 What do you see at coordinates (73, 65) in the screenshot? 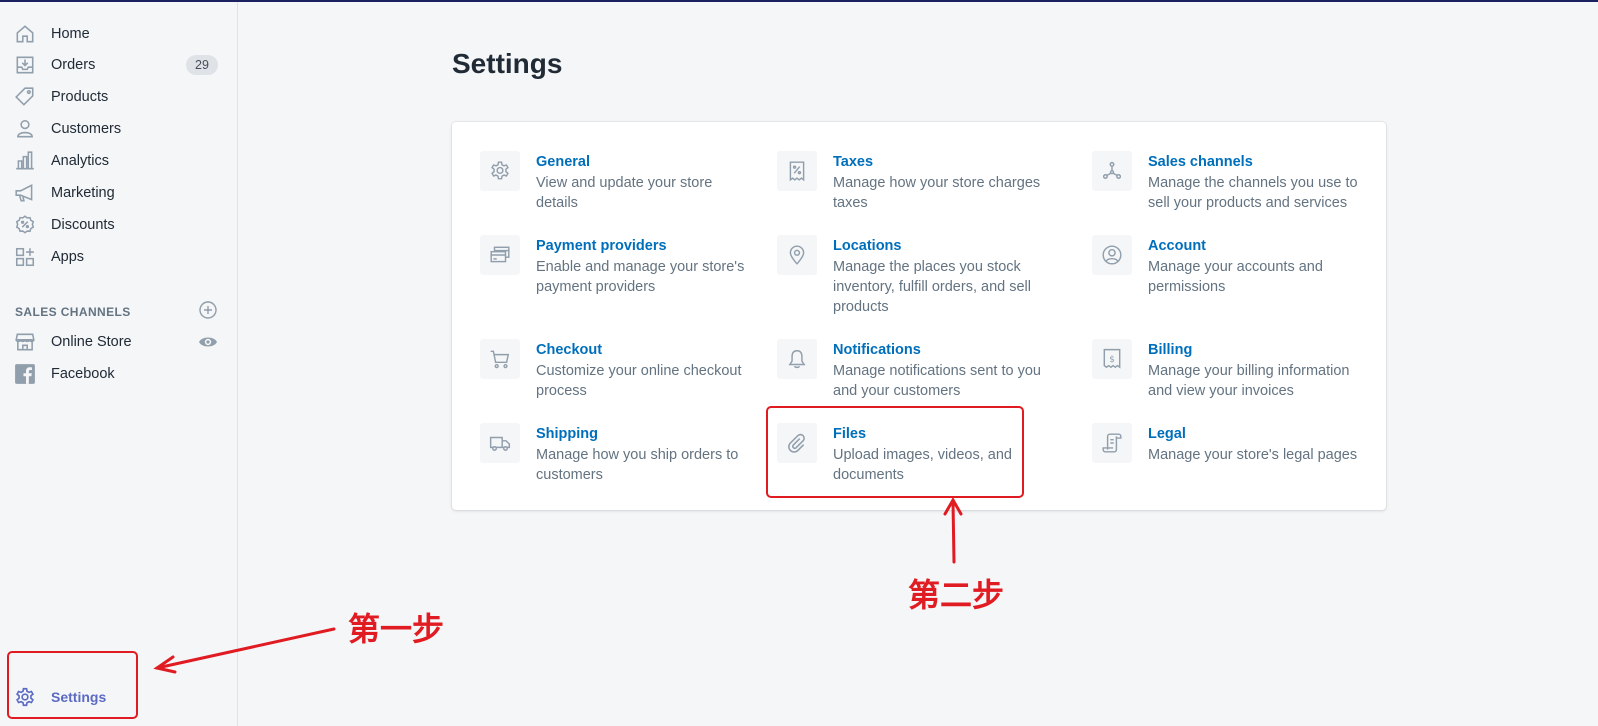
I see `sidebar-item-label: Orders` at bounding box center [73, 65].